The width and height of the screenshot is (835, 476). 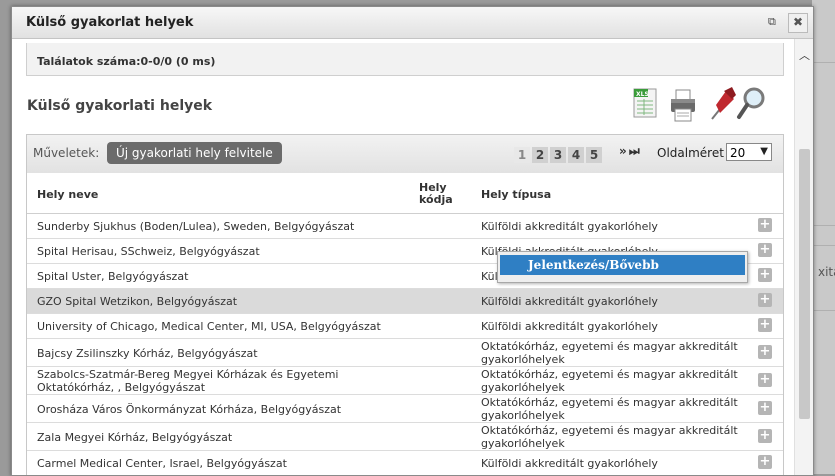 I want to click on page-5-button: 5, so click(x=594, y=155).